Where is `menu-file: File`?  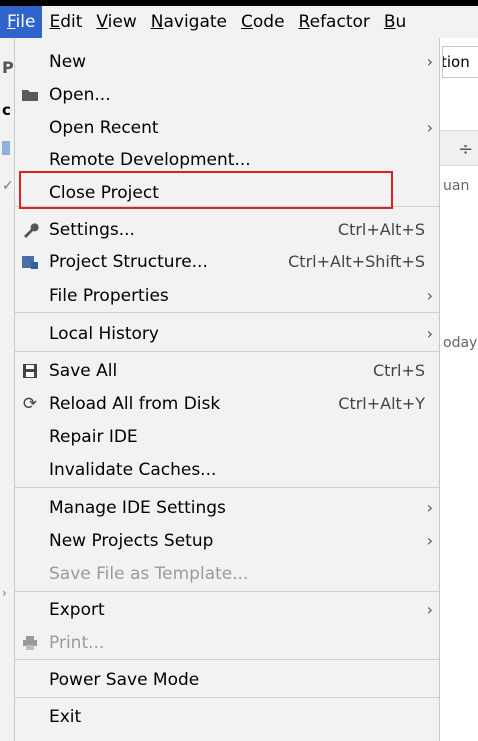
menu-file: File is located at coordinates (21, 22).